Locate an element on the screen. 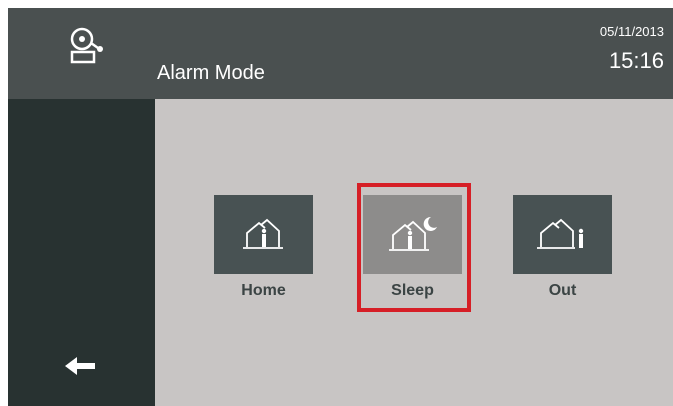 The width and height of the screenshot is (673, 406). date-display: 05/11/2013 is located at coordinates (631, 31).